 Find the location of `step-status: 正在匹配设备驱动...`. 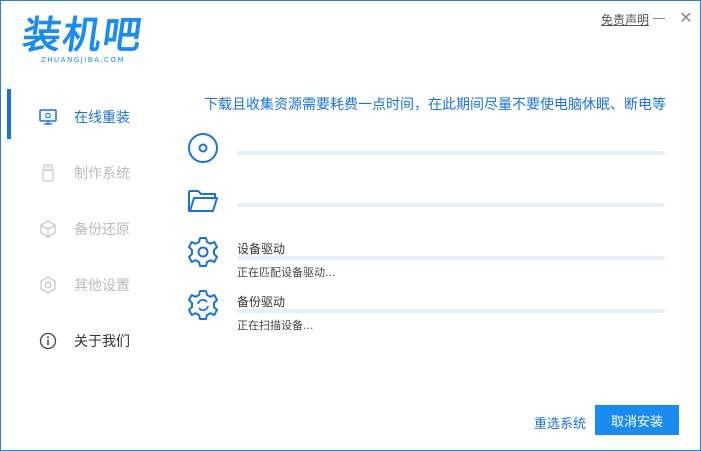

step-status: 正在匹配设备驱动... is located at coordinates (286, 272).